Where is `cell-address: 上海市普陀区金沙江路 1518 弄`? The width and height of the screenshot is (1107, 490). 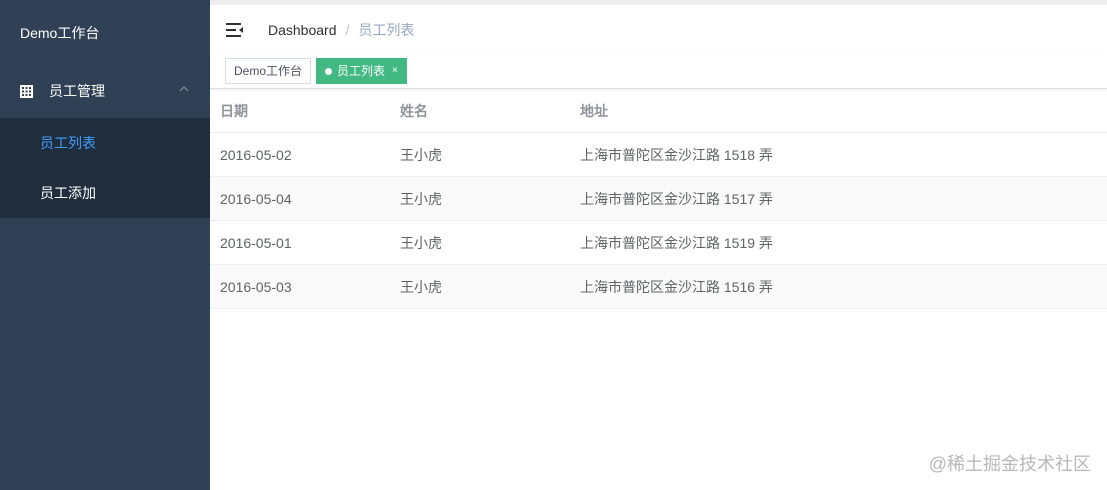
cell-address: 上海市普陀区金沙江路 1518 弄 is located at coordinates (676, 154).